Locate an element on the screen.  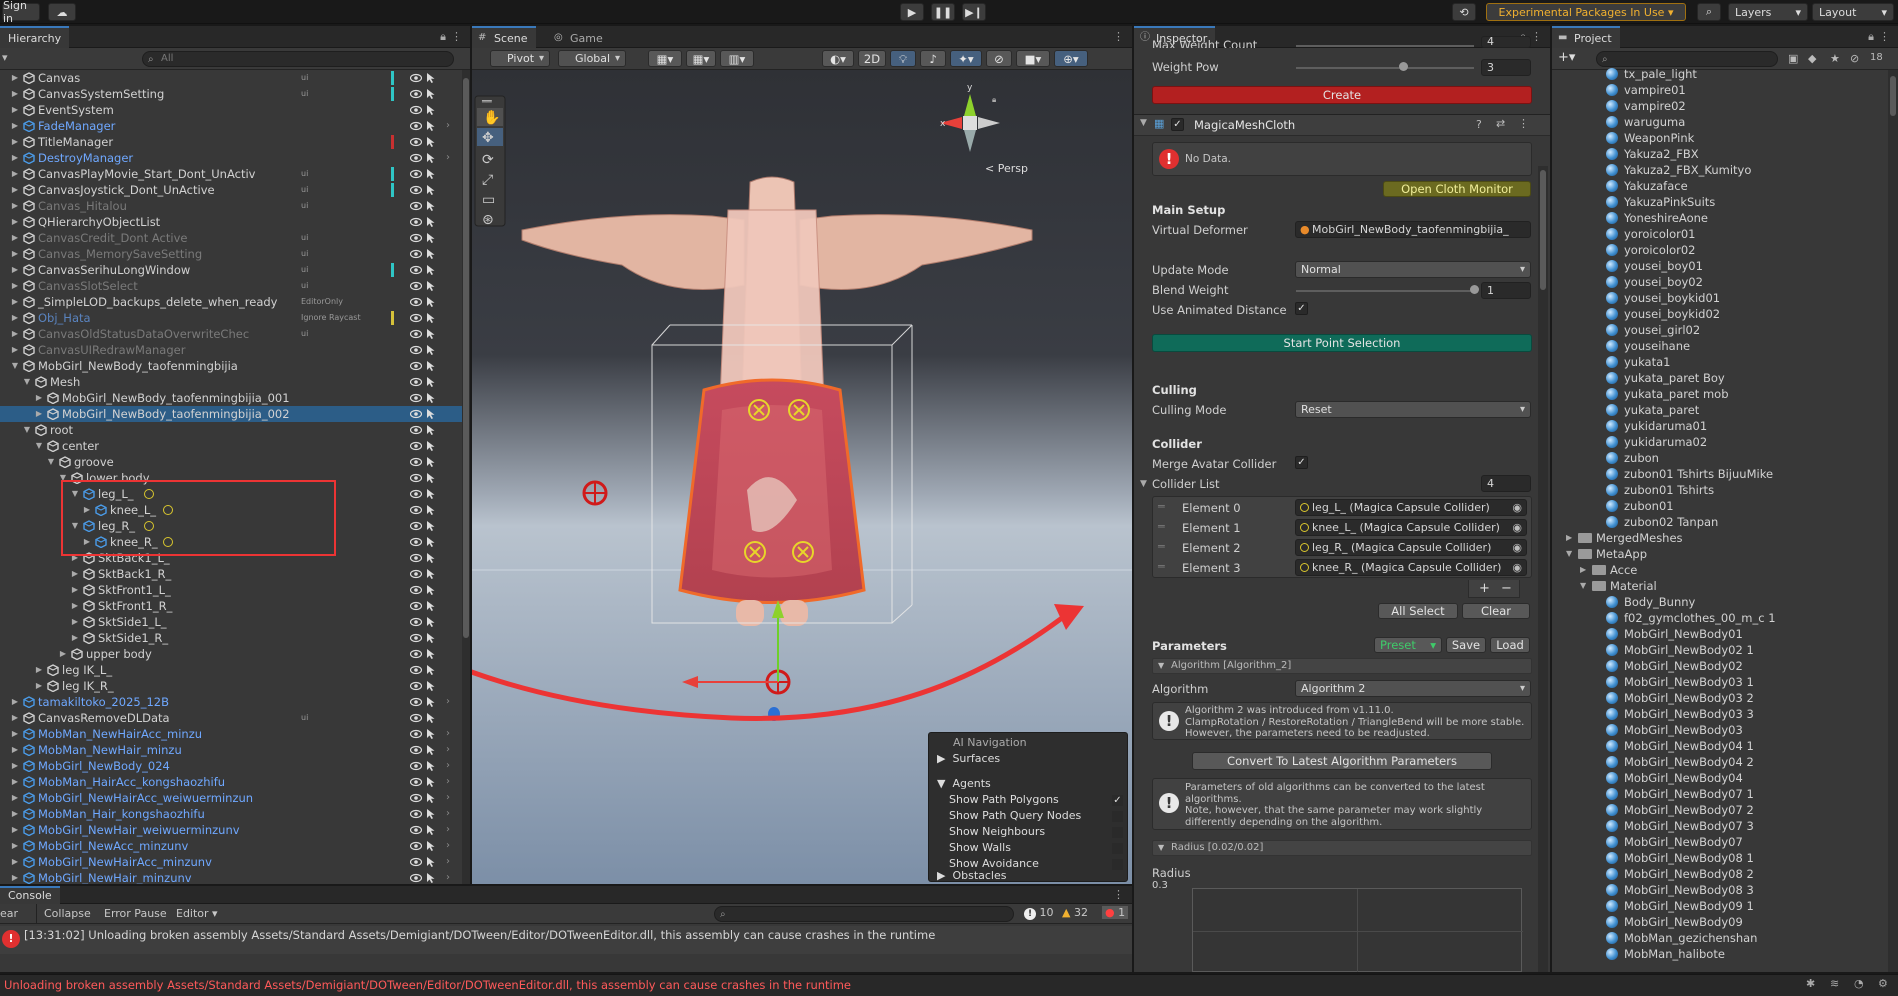
hierarchy-row: ▶ MobMan_NewHairAcc_minzu › is located at coordinates (231, 734).